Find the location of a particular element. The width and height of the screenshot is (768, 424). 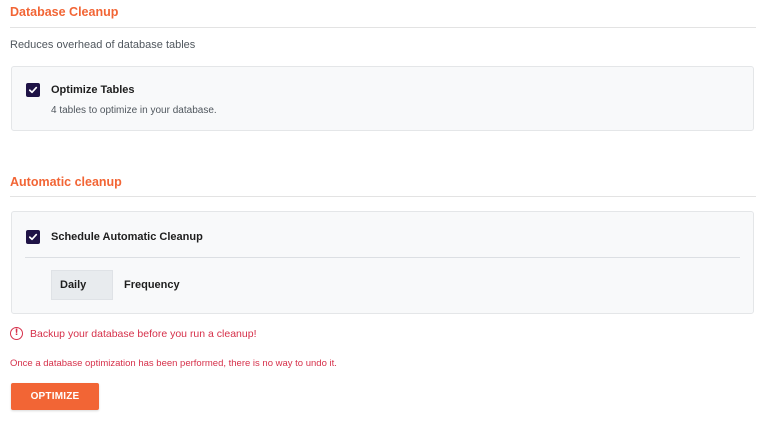

optimize-tables-checkbox is located at coordinates (33, 90).